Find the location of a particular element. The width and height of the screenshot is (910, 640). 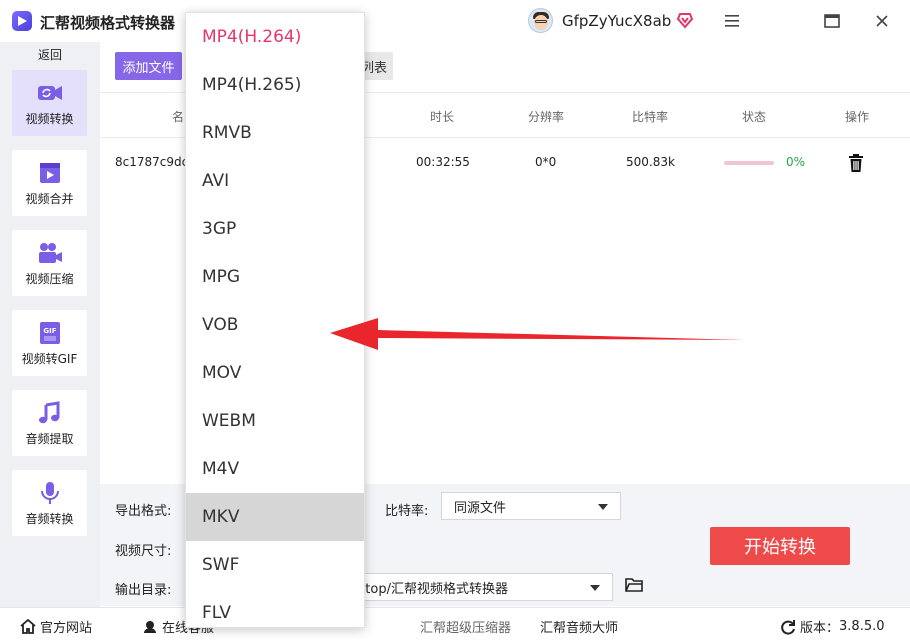

username: GfpZyYucX8ab is located at coordinates (616, 21).